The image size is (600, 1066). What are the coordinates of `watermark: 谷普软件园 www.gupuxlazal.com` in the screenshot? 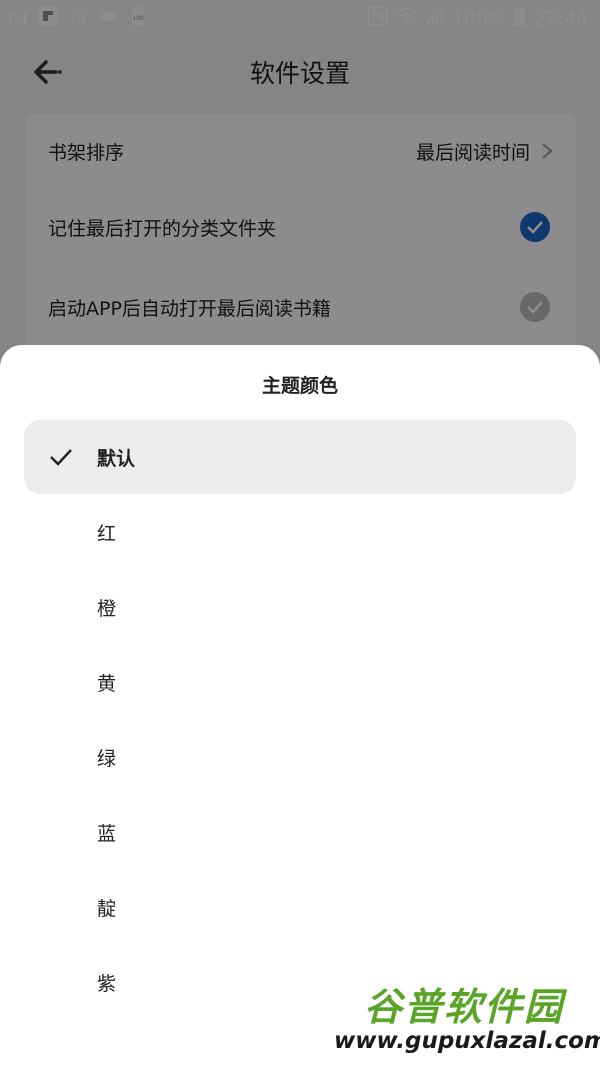 It's located at (465, 1016).